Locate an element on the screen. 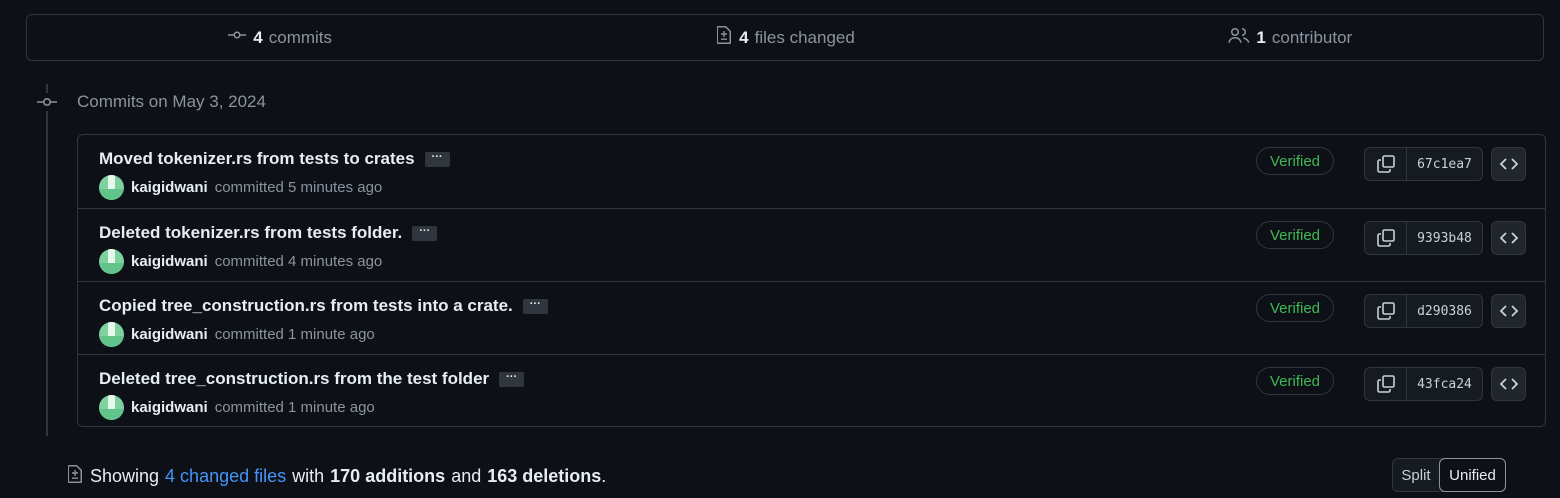  sha-group: 9393b48 is located at coordinates (1423, 238).